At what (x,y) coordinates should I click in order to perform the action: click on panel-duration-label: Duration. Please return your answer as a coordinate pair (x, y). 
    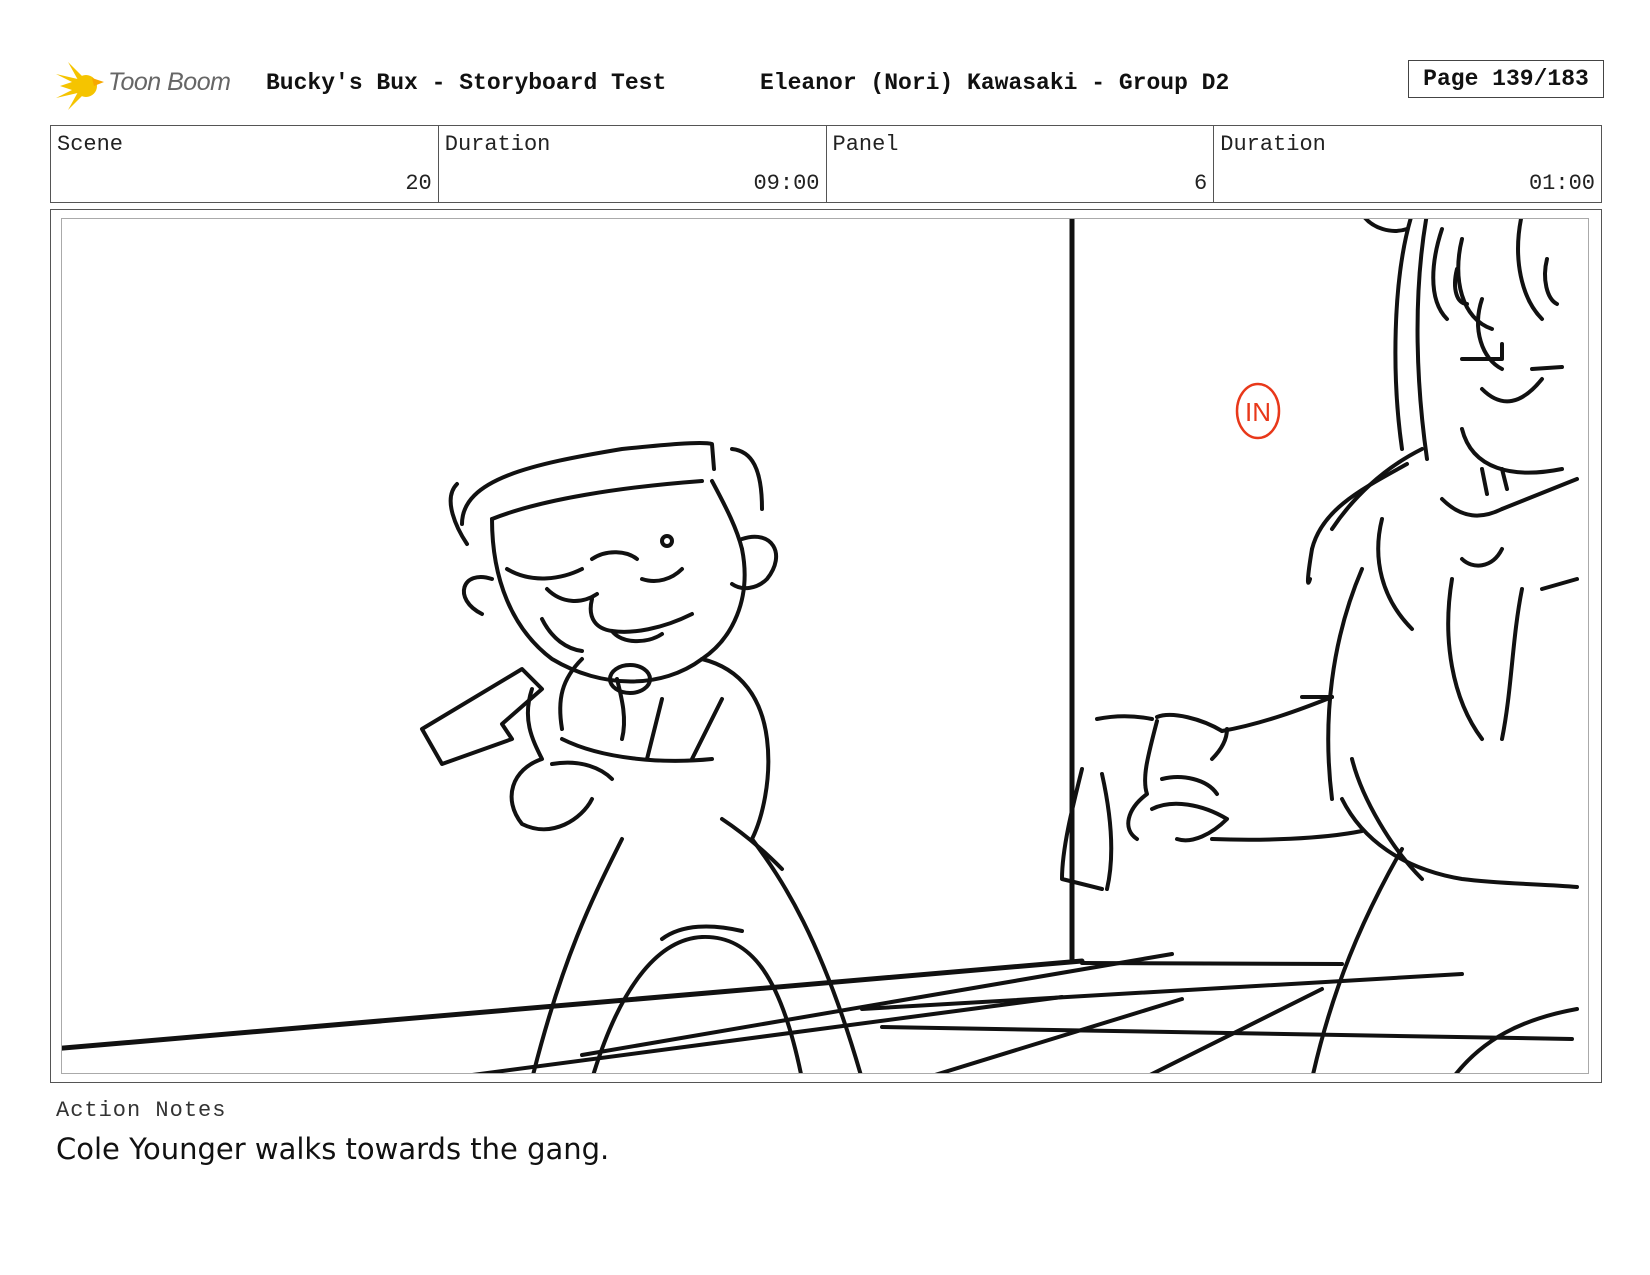
    Looking at the image, I should click on (1273, 144).